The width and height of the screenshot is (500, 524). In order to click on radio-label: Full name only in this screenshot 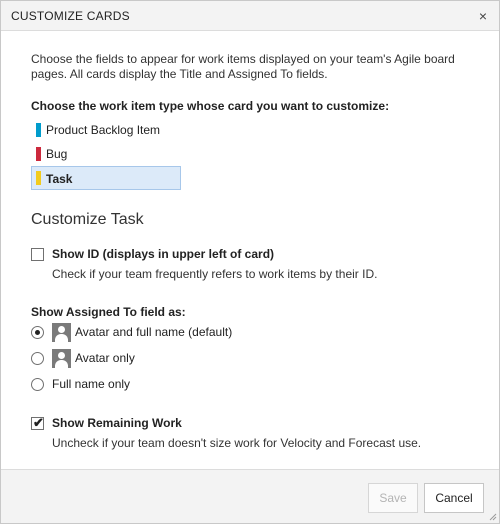, I will do `click(91, 384)`.